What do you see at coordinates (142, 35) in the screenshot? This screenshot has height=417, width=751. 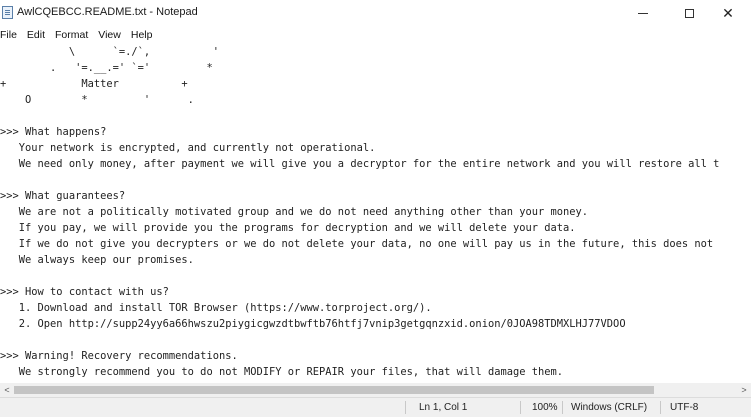 I see `menu-help: Help` at bounding box center [142, 35].